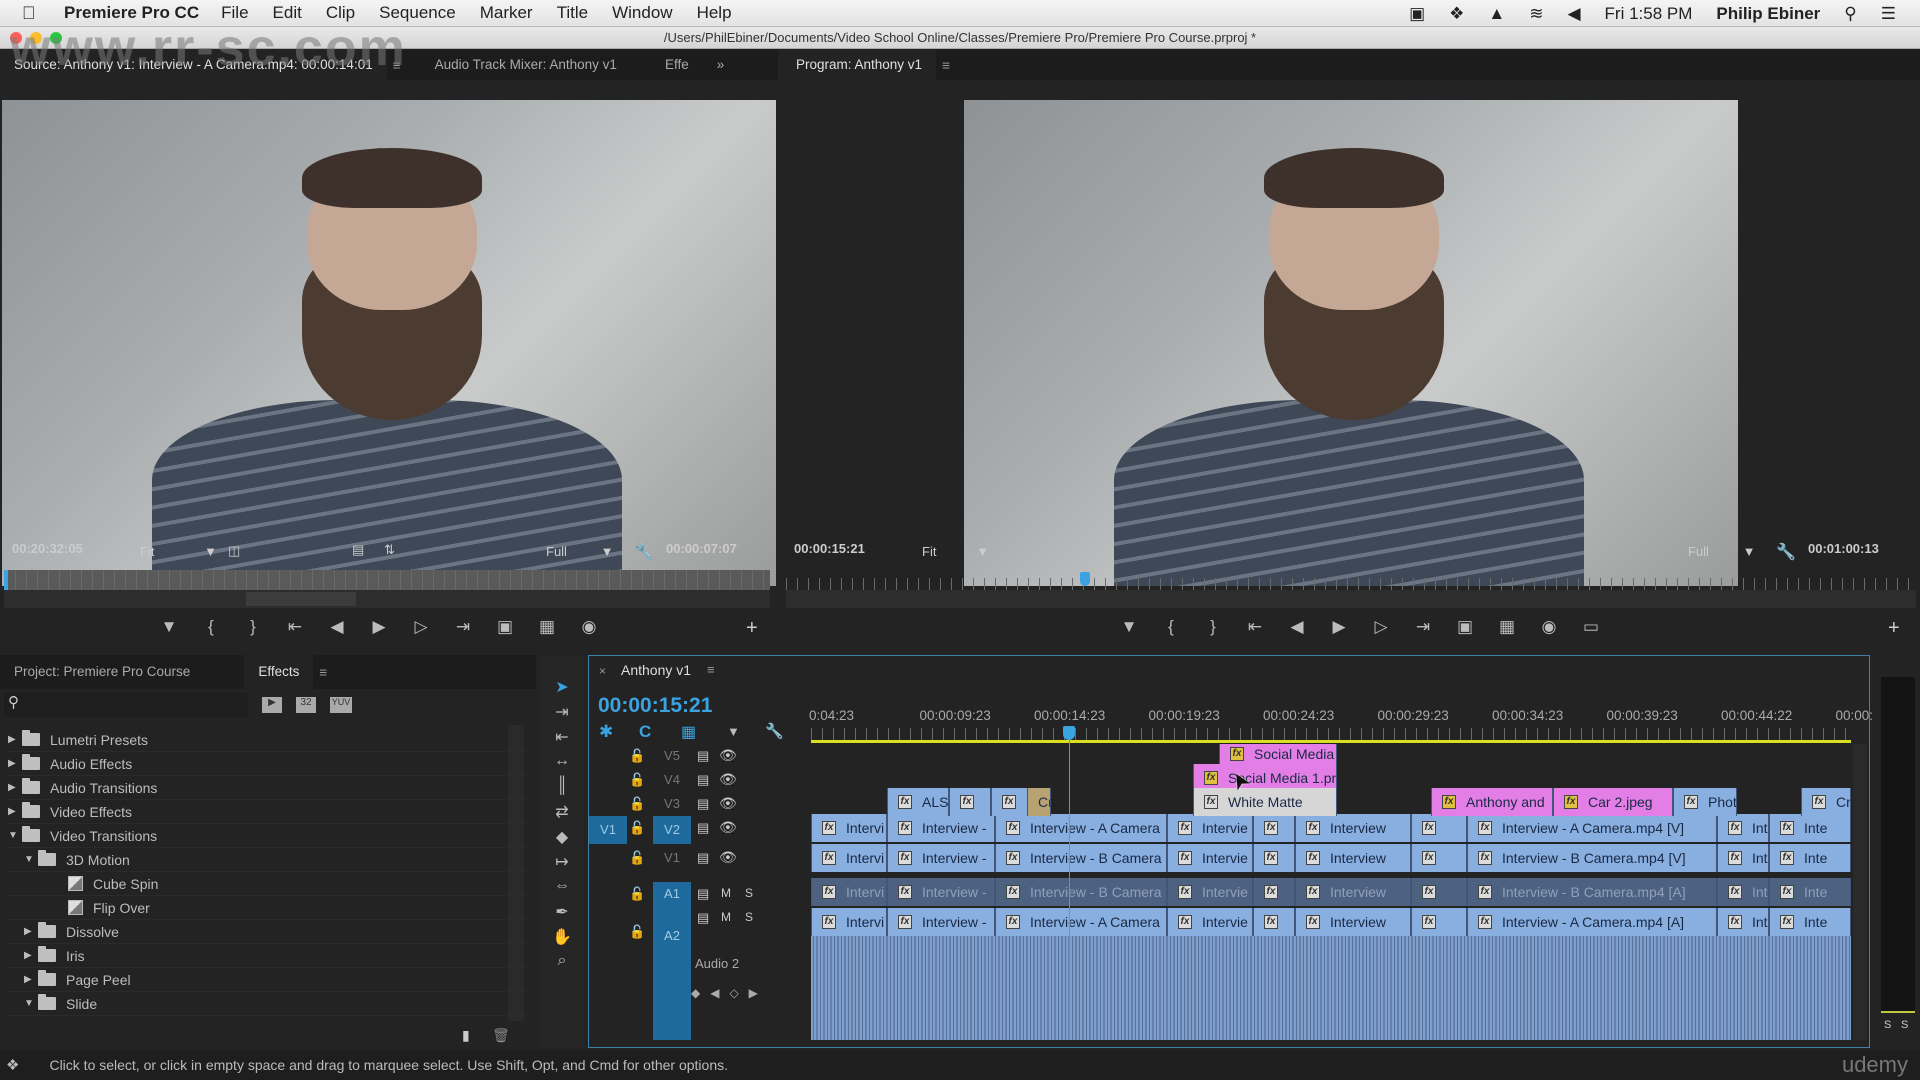 The height and width of the screenshot is (1080, 1920). I want to click on tab-effect-controls: Effe, so click(677, 65).